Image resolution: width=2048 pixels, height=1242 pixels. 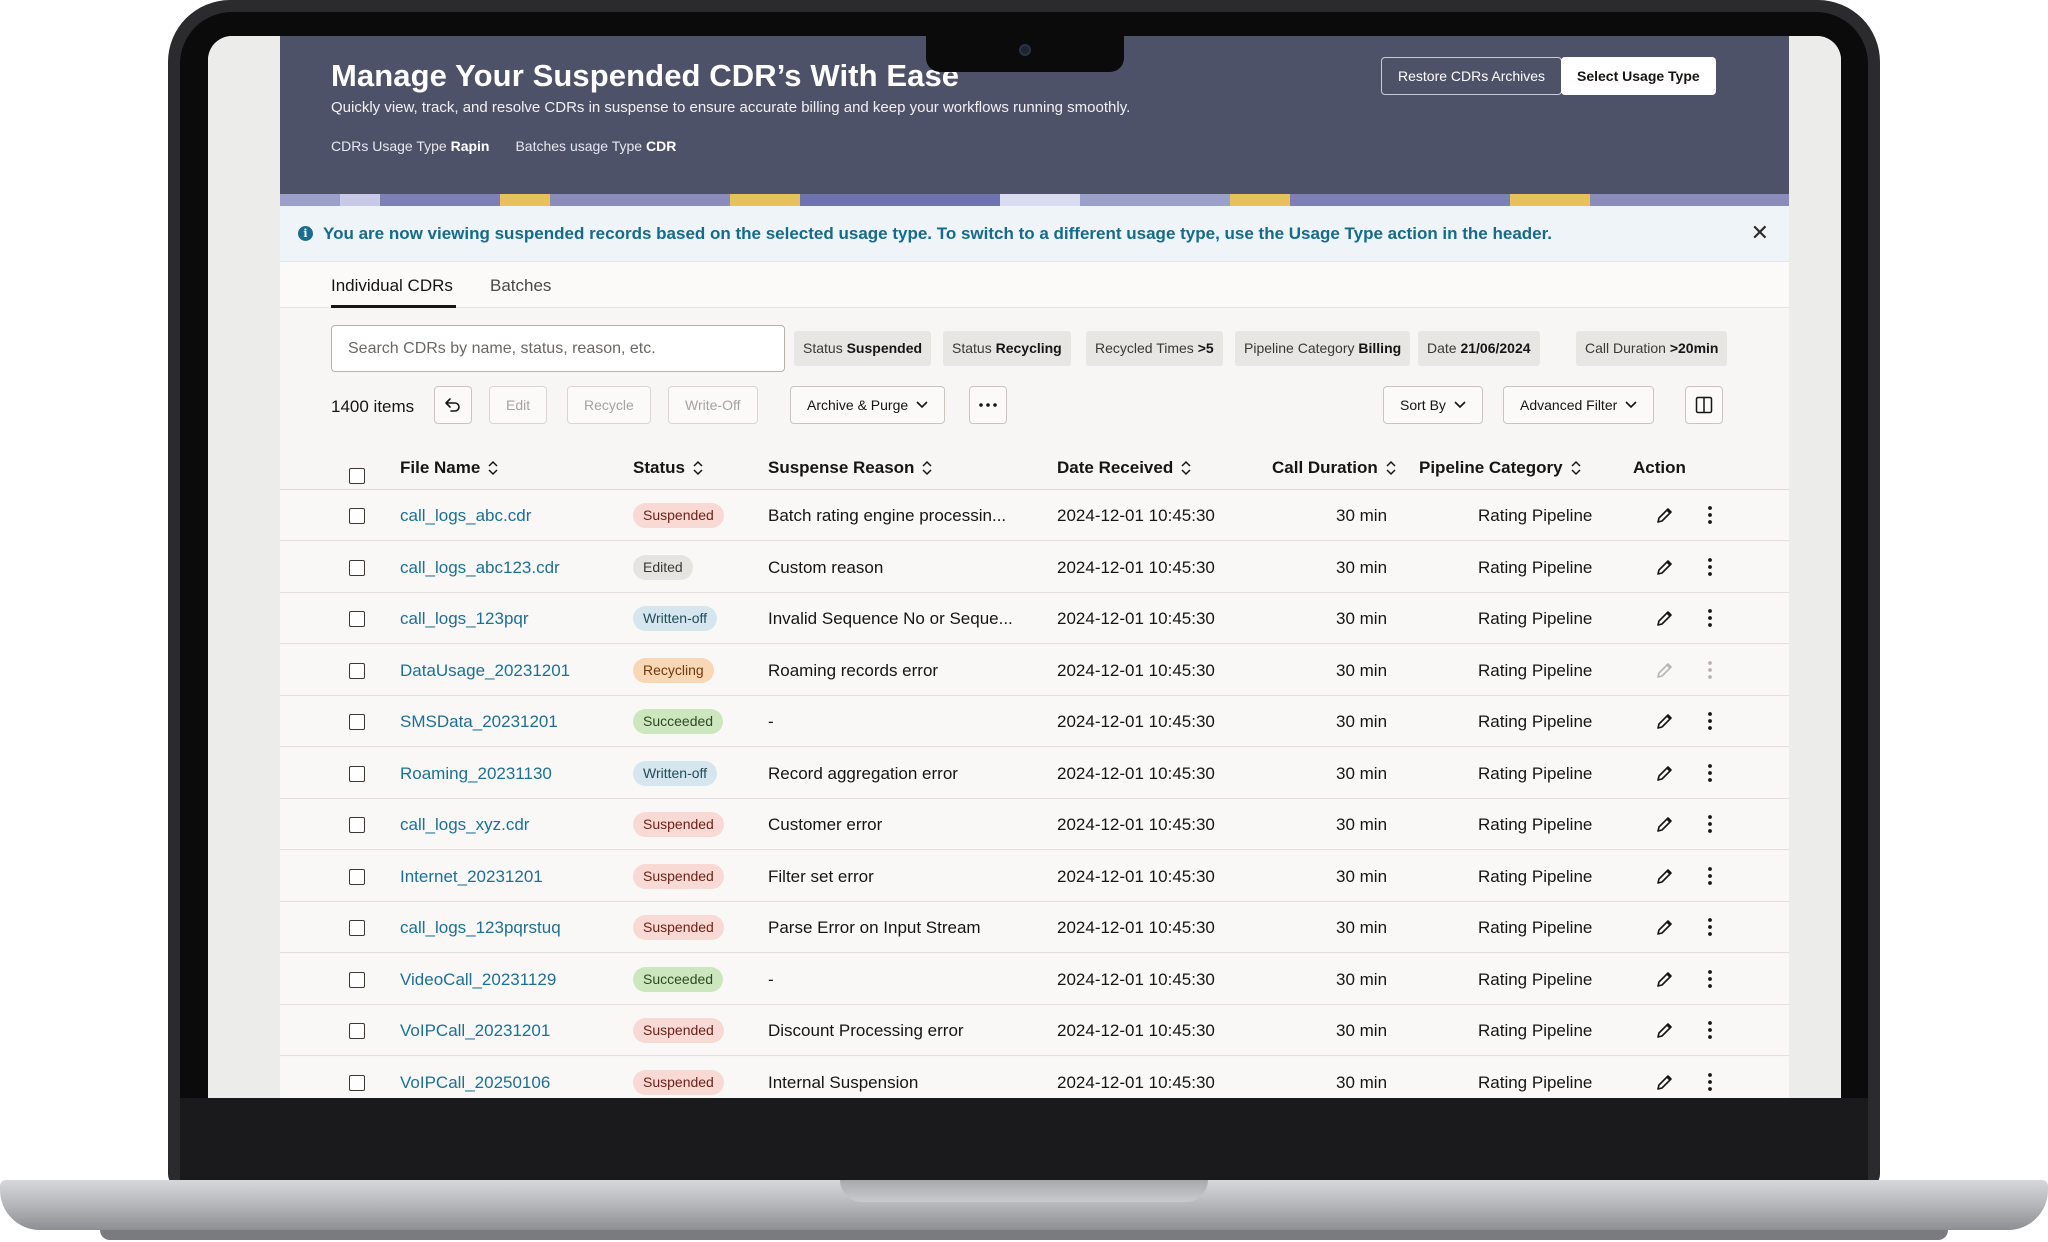 I want to click on column-header-date-received: Date Received, so click(x=1124, y=468).